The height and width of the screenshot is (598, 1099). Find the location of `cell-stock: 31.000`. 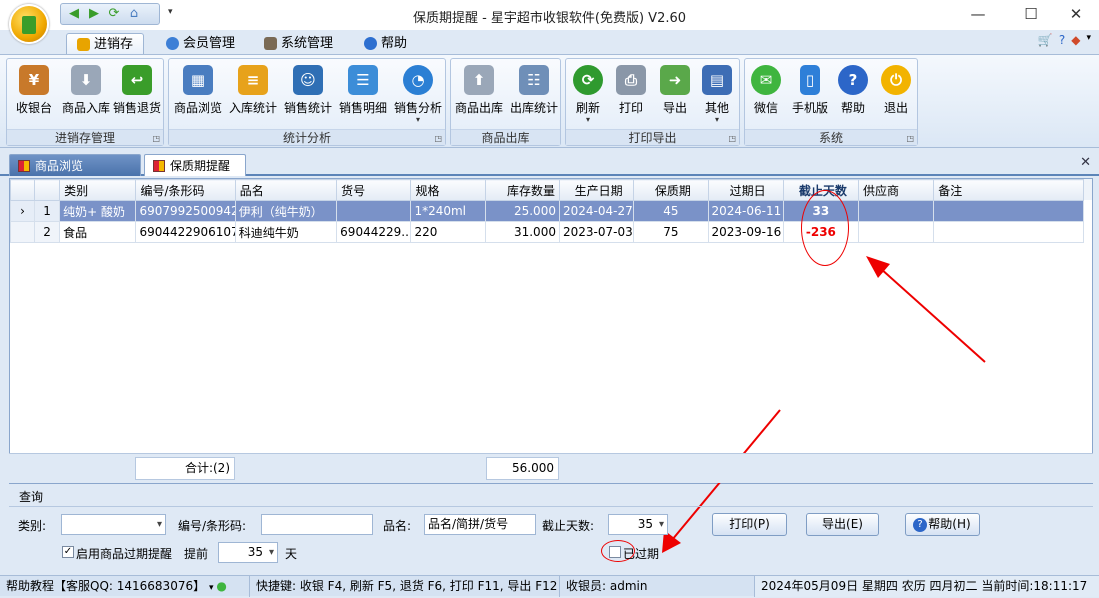

cell-stock: 31.000 is located at coordinates (522, 232).